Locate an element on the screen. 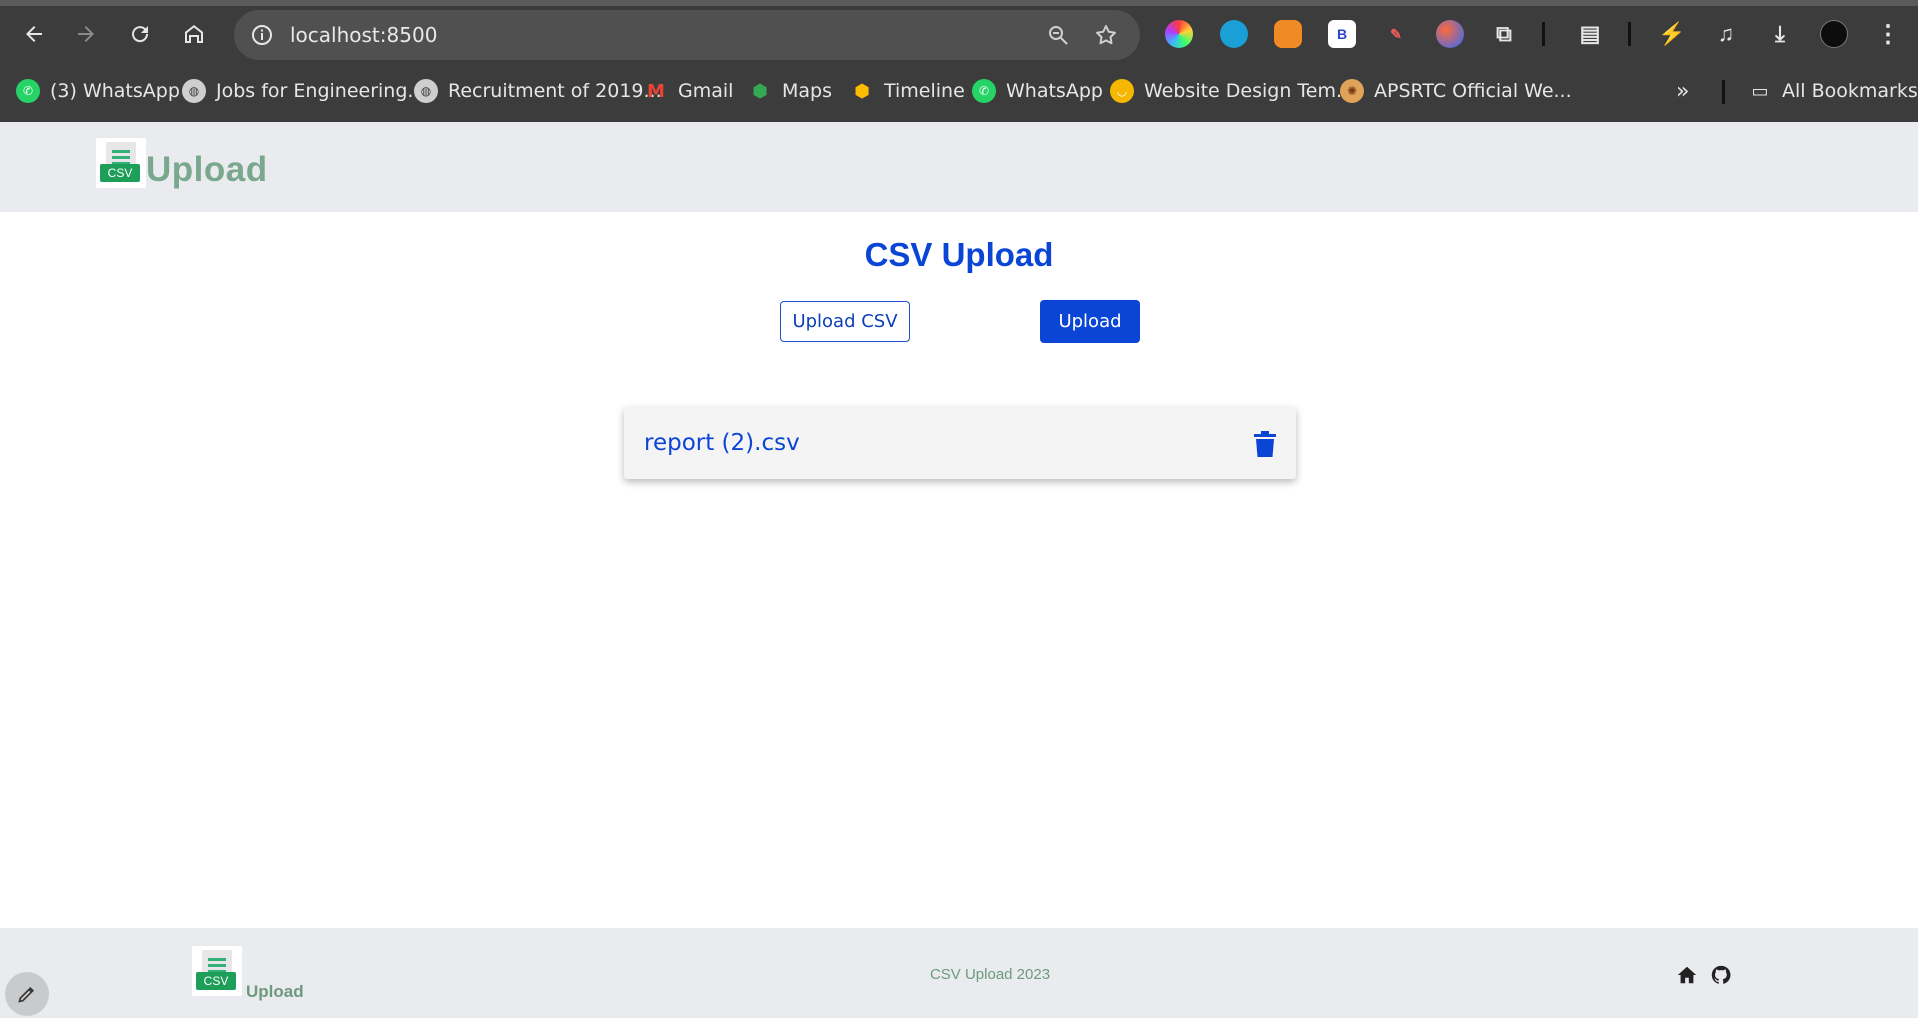 This screenshot has width=1918, height=1018. address-bar: localhost:8500 is located at coordinates (687, 35).